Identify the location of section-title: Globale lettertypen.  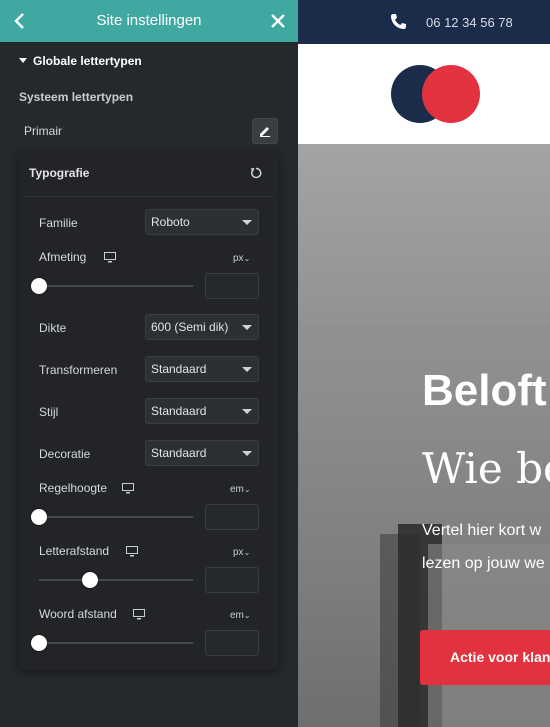
(87, 61).